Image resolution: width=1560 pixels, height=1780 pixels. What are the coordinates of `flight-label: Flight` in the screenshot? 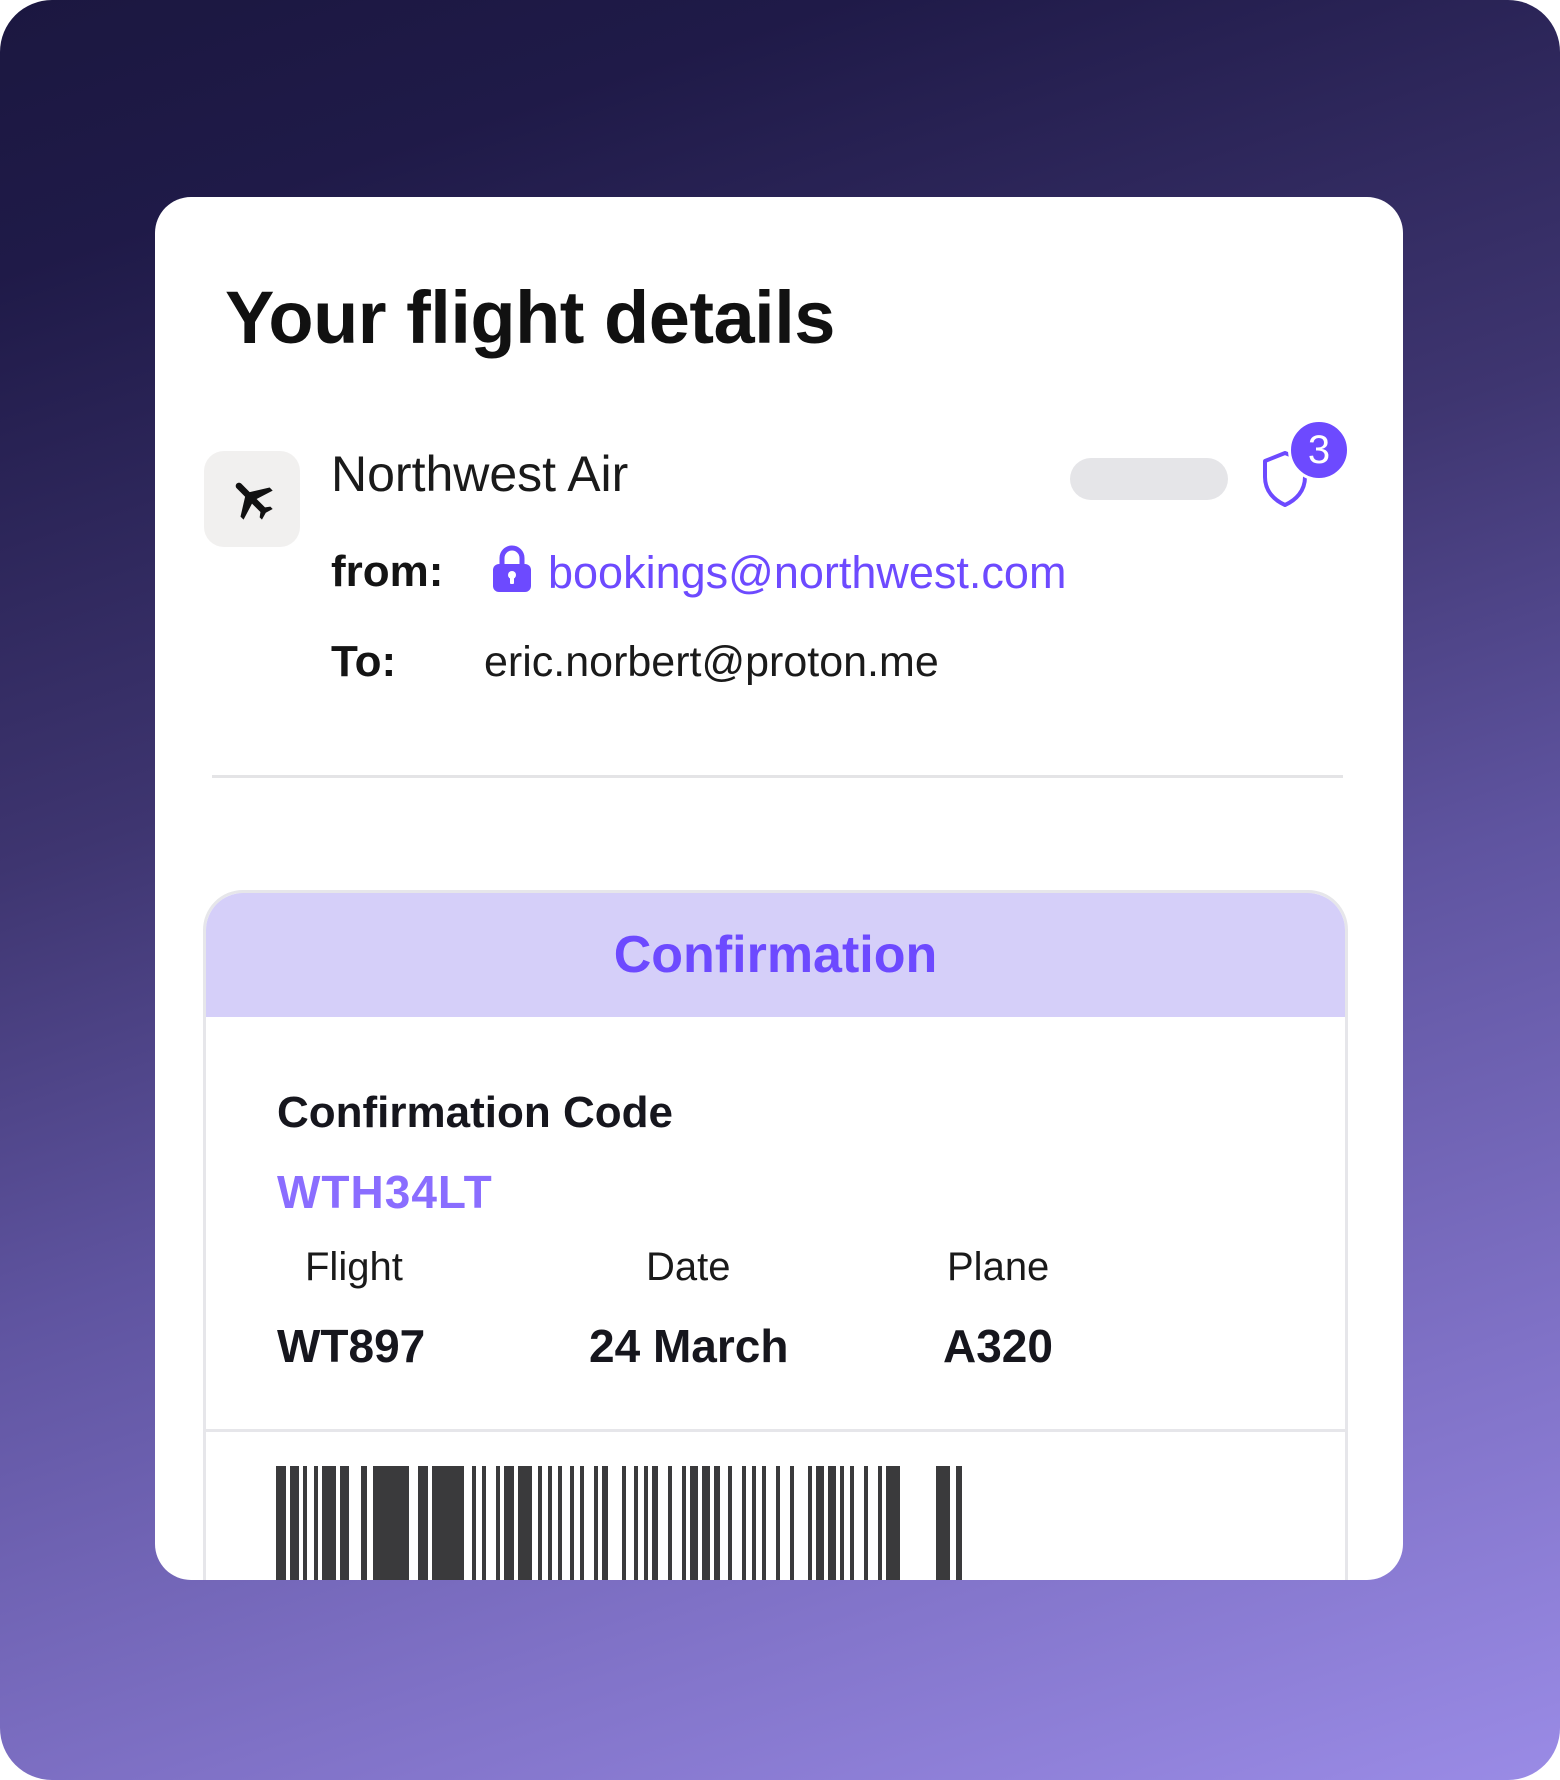 It's located at (354, 1267).